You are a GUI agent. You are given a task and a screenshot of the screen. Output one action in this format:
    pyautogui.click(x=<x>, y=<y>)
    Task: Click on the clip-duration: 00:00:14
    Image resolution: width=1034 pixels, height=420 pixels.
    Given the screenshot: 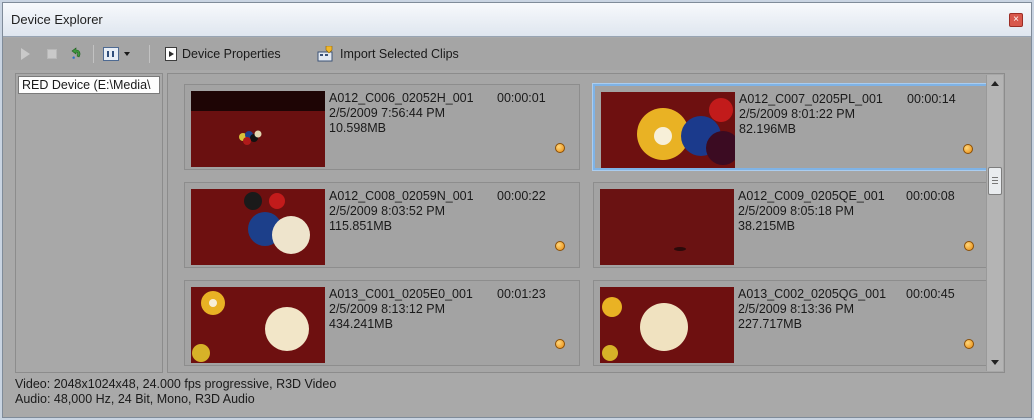 What is the action you would take?
    pyautogui.click(x=931, y=99)
    